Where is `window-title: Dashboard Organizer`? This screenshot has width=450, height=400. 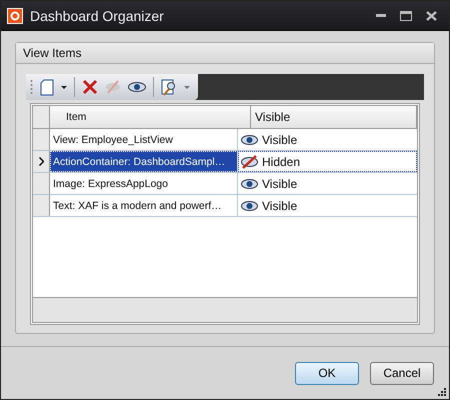
window-title: Dashboard Organizer is located at coordinates (97, 16).